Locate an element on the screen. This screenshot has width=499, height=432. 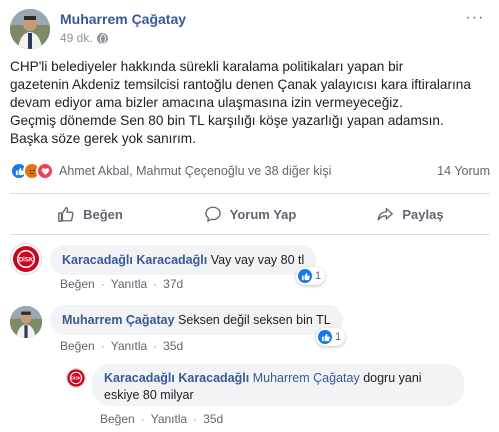
post-line: Başka söze gerek yok sanırım. is located at coordinates (103, 138).